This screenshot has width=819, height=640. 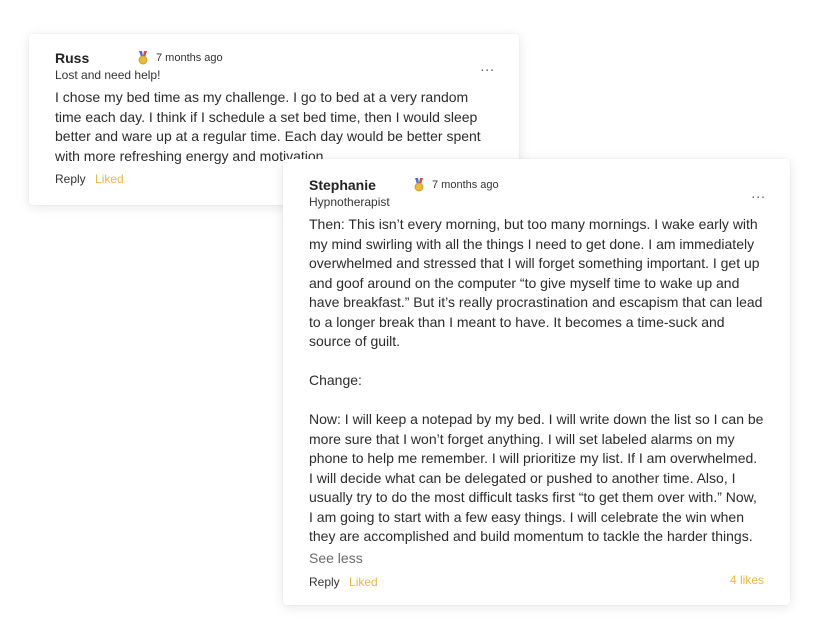 What do you see at coordinates (747, 580) in the screenshot?
I see `likes-count: 4 likes` at bounding box center [747, 580].